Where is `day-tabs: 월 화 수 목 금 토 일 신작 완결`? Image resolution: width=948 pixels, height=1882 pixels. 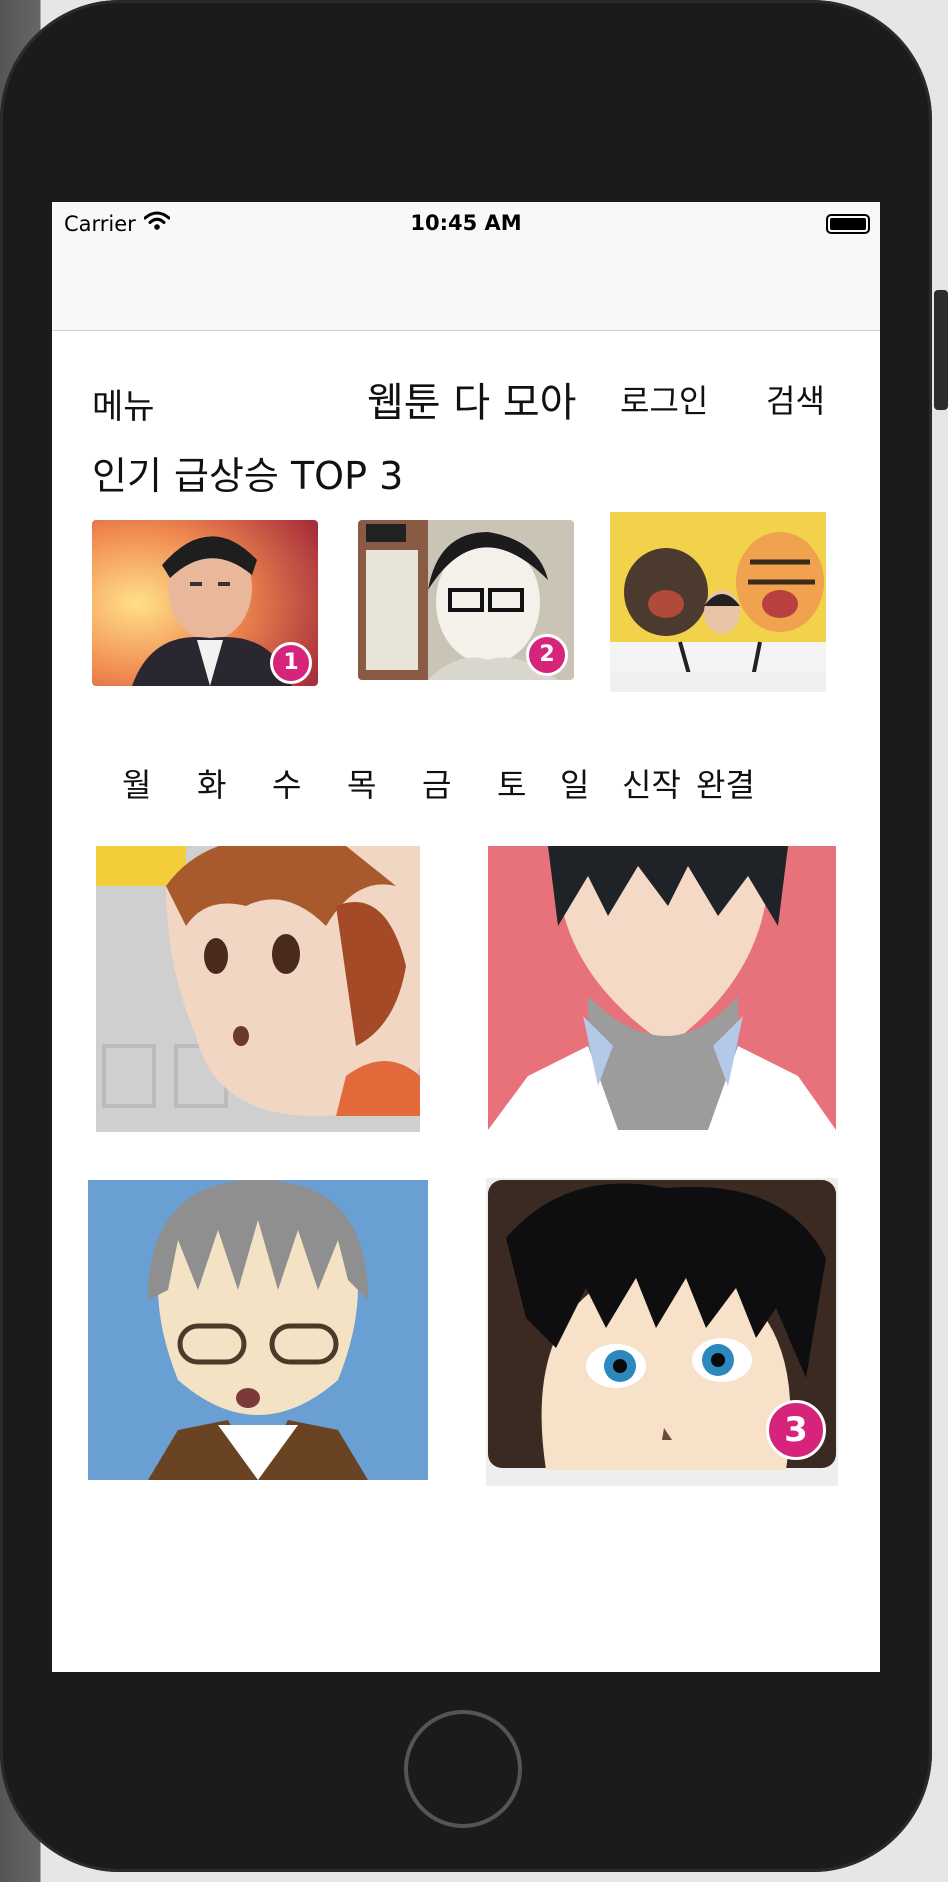 day-tabs: 월 화 수 목 금 토 일 신작 완결 is located at coordinates (446, 783).